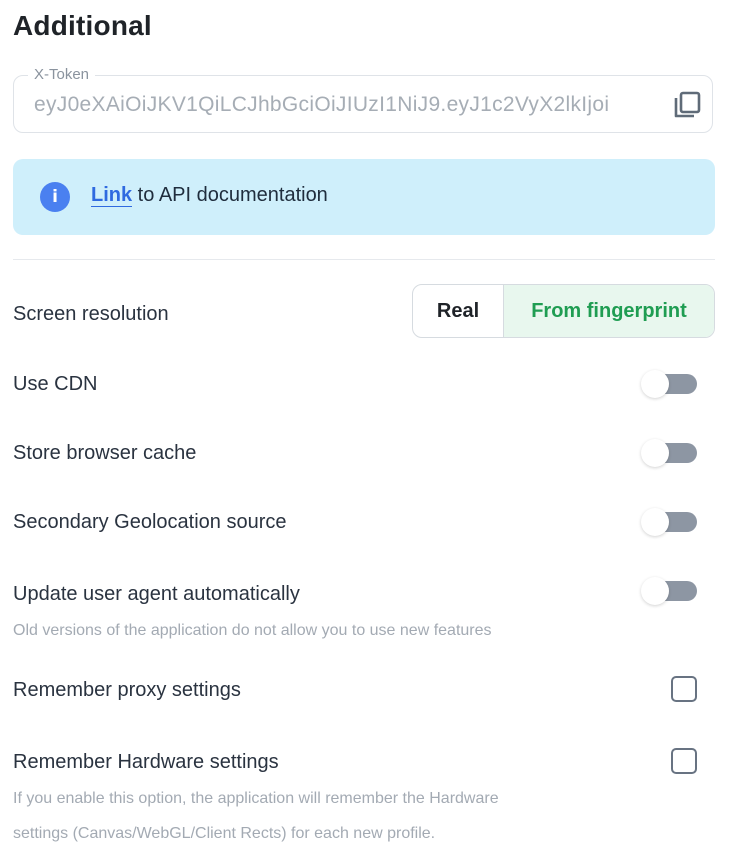 The width and height of the screenshot is (729, 849). I want to click on use-cdn-toggle, so click(670, 384).